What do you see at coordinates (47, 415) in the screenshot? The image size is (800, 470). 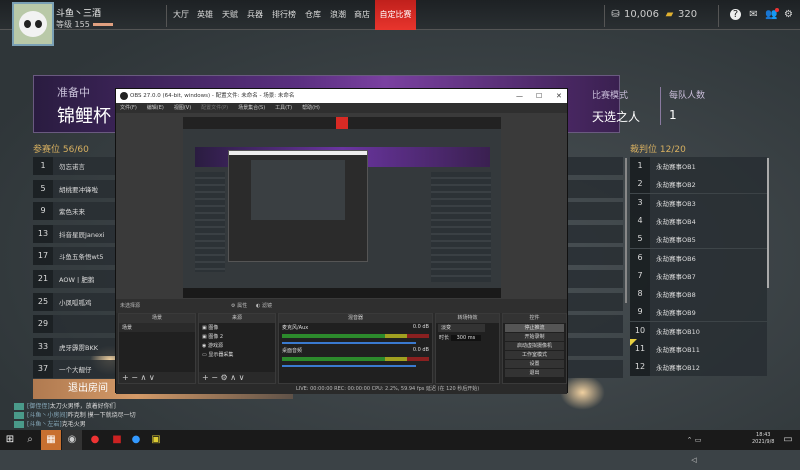 I see `chat-user: [斗鱼丶小房间]` at bounding box center [47, 415].